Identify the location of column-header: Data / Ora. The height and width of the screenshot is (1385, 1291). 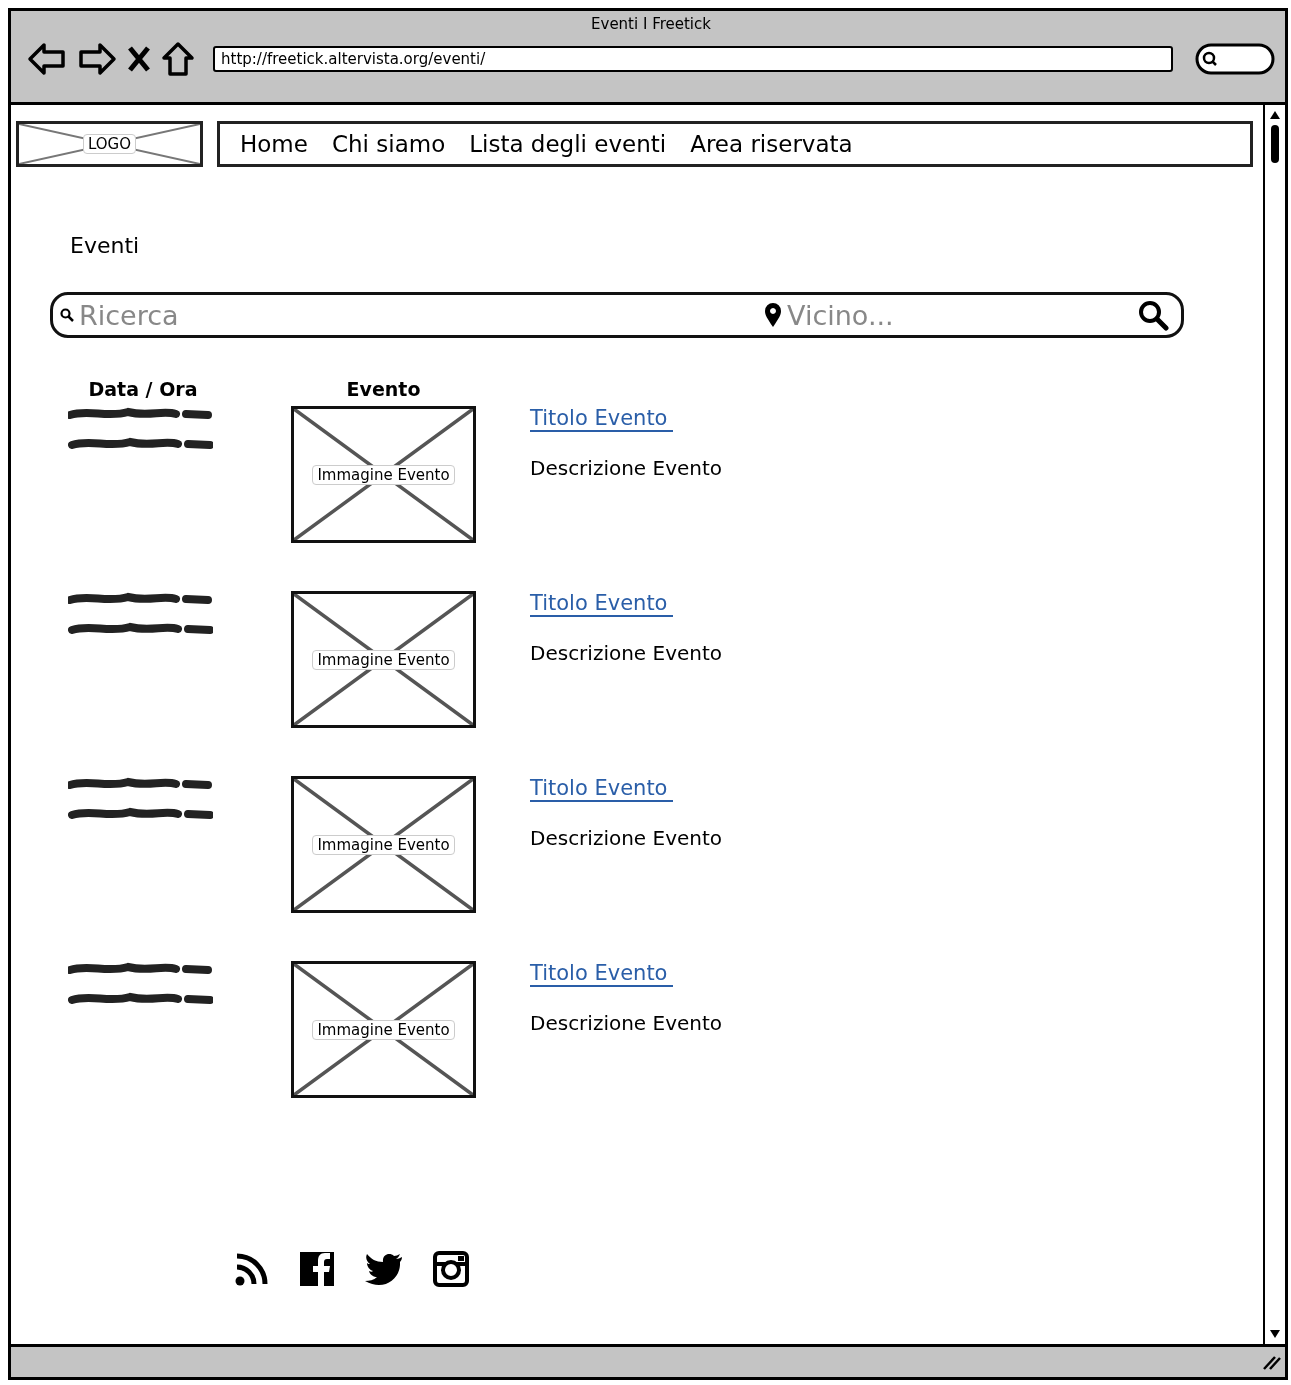
(143, 389).